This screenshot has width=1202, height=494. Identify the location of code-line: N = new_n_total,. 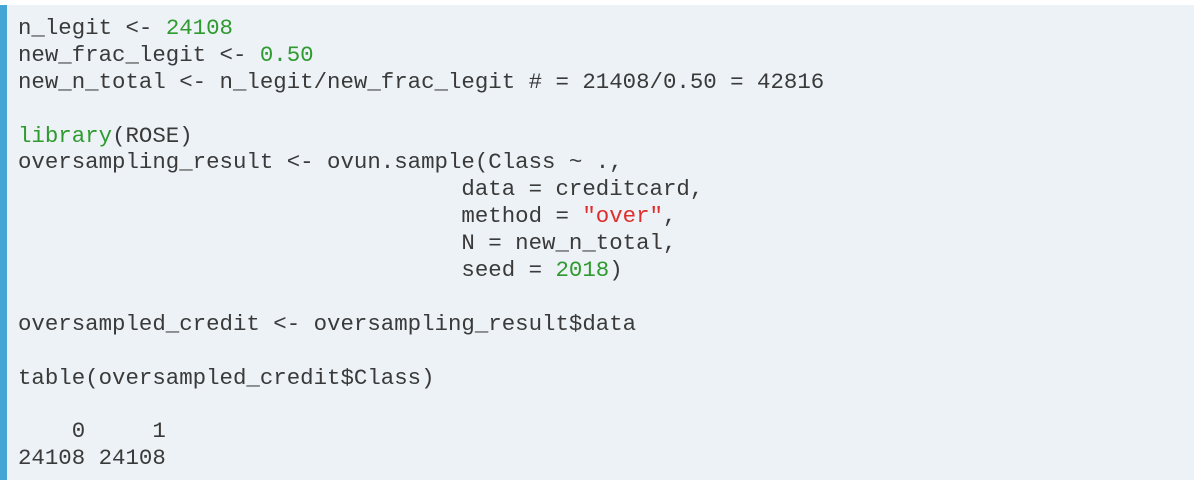
(606, 243).